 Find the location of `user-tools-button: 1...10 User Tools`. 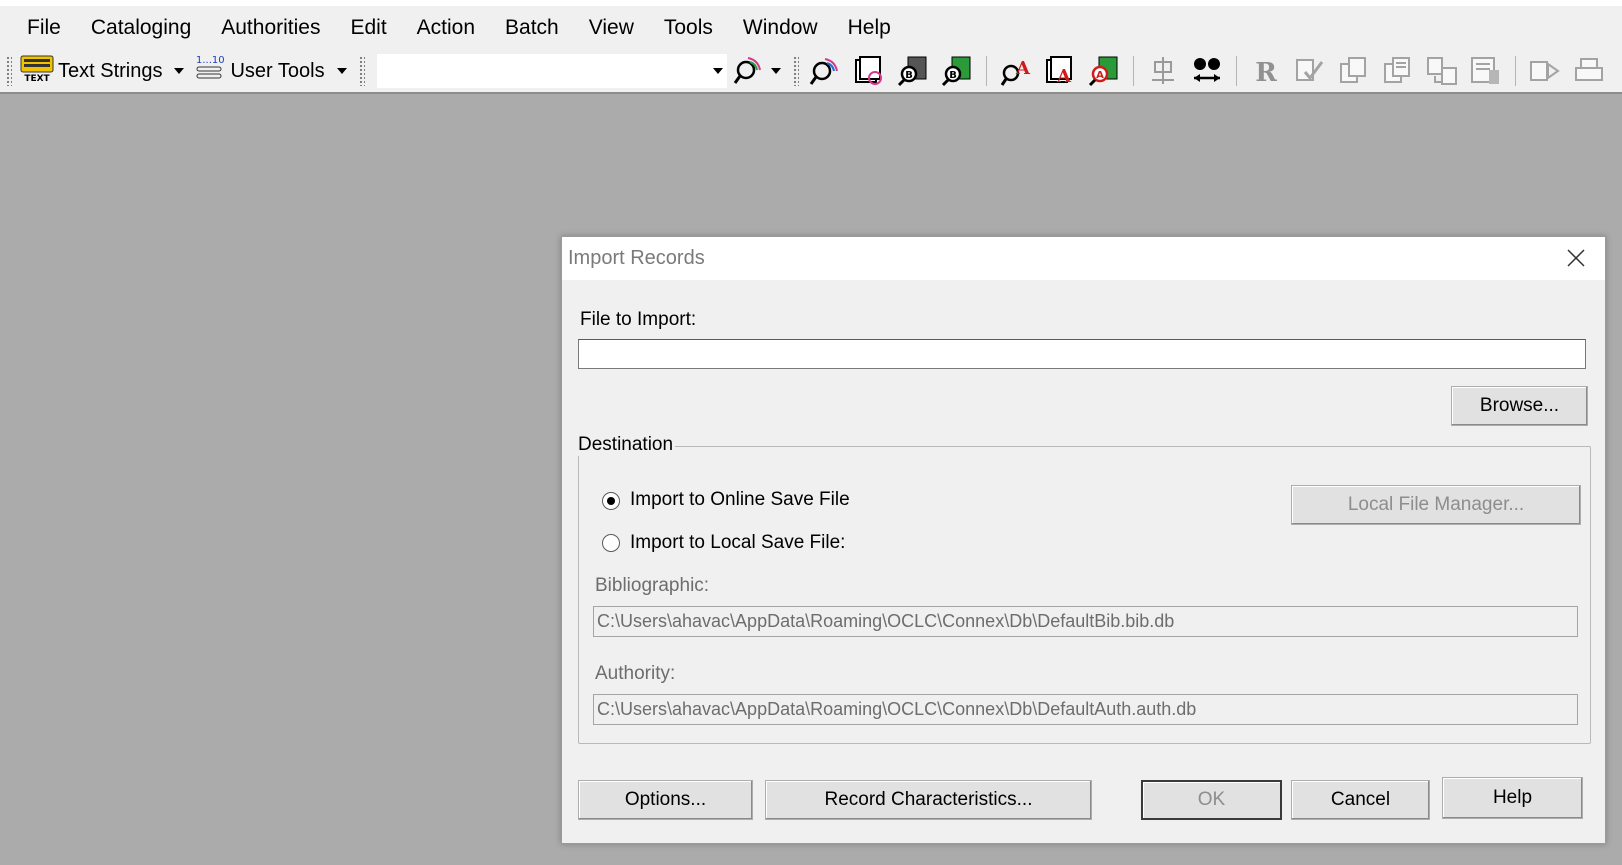

user-tools-button: 1...10 User Tools is located at coordinates (259, 71).